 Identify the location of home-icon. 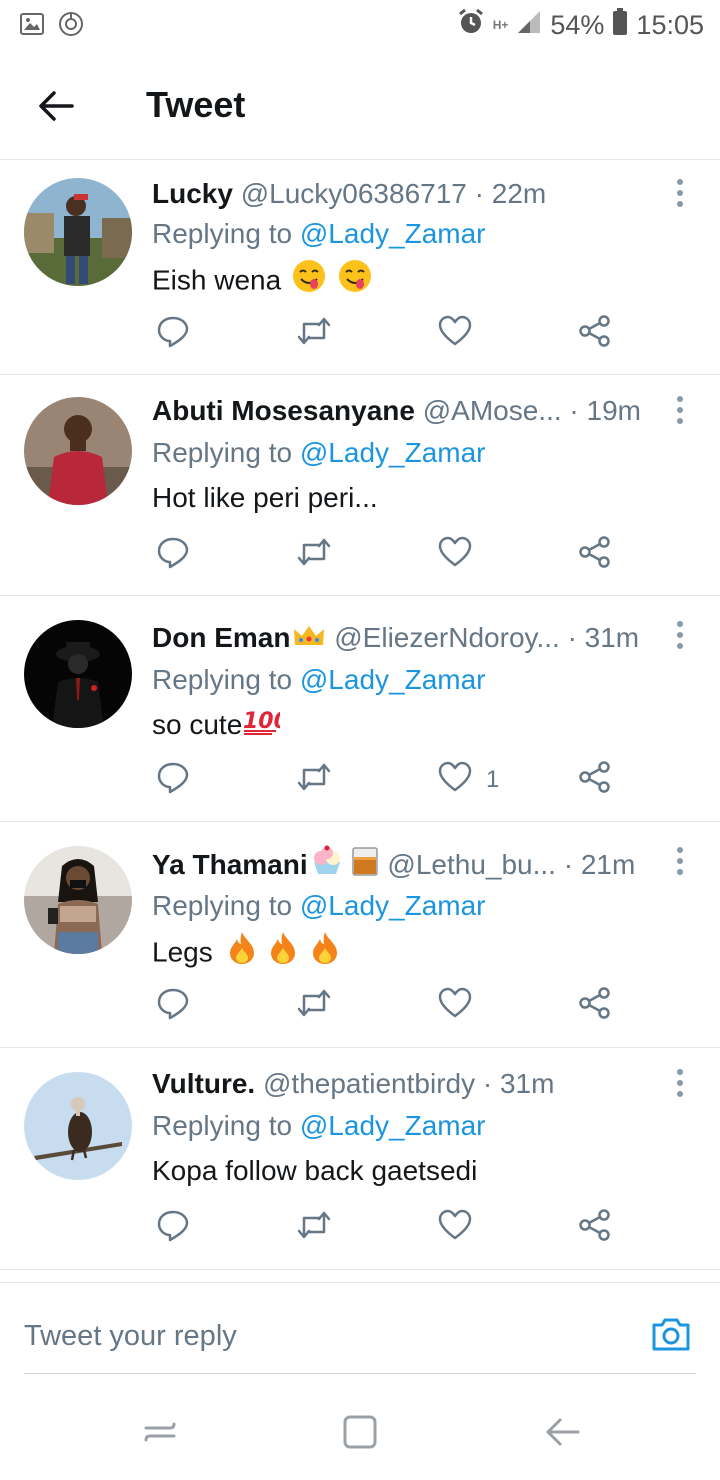
(360, 1432).